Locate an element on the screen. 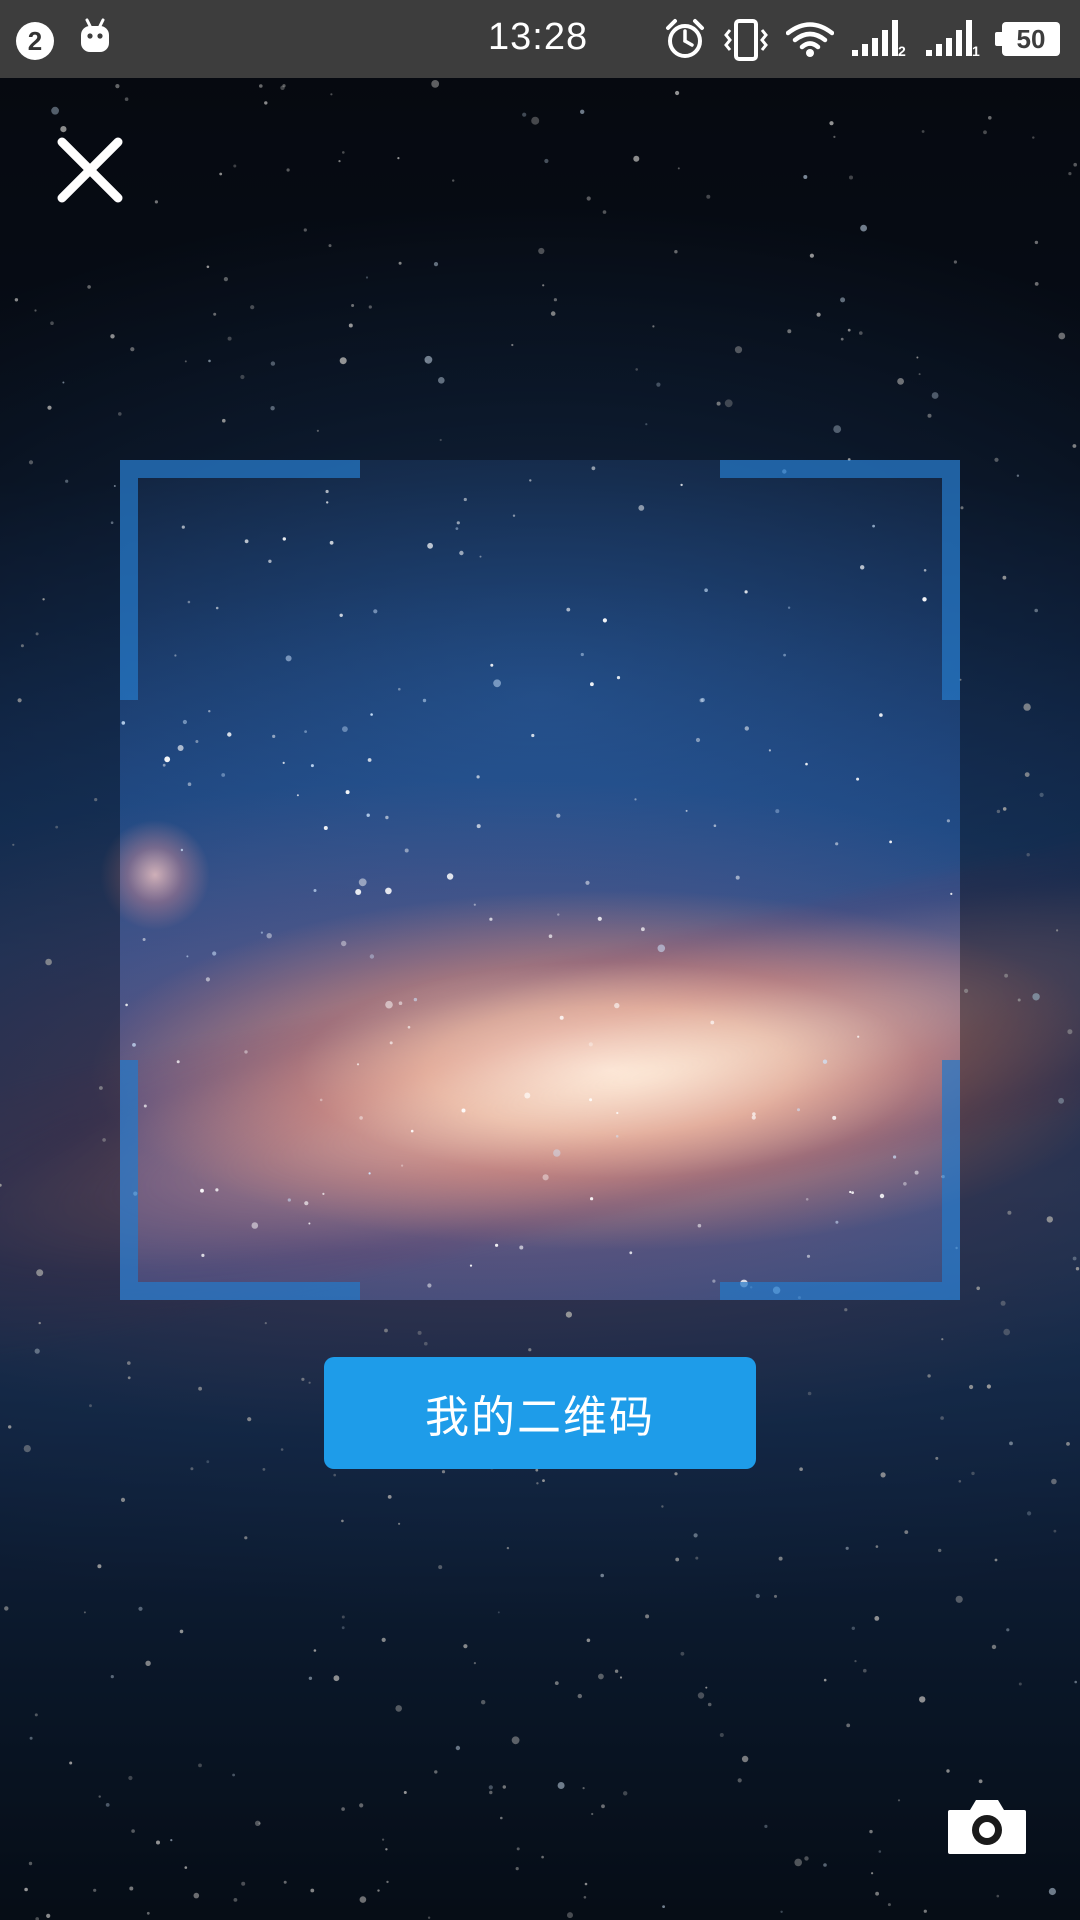 This screenshot has width=1080, height=1920. sim-slot-label: 1 is located at coordinates (976, 50).